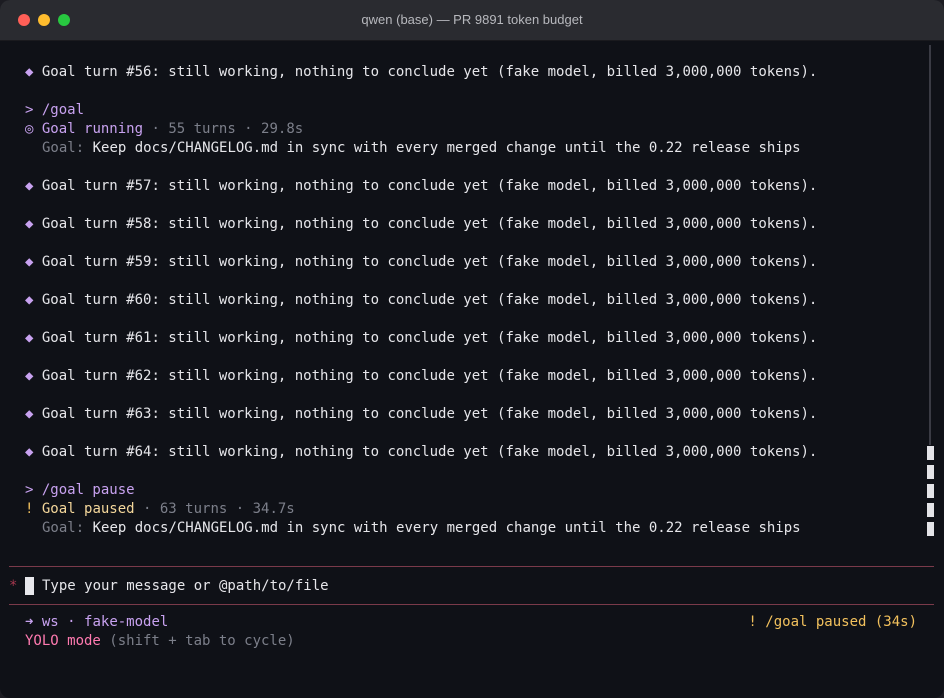 Image resolution: width=944 pixels, height=698 pixels. Describe the element at coordinates (930, 245) in the screenshot. I see `scrollbar-track` at that location.